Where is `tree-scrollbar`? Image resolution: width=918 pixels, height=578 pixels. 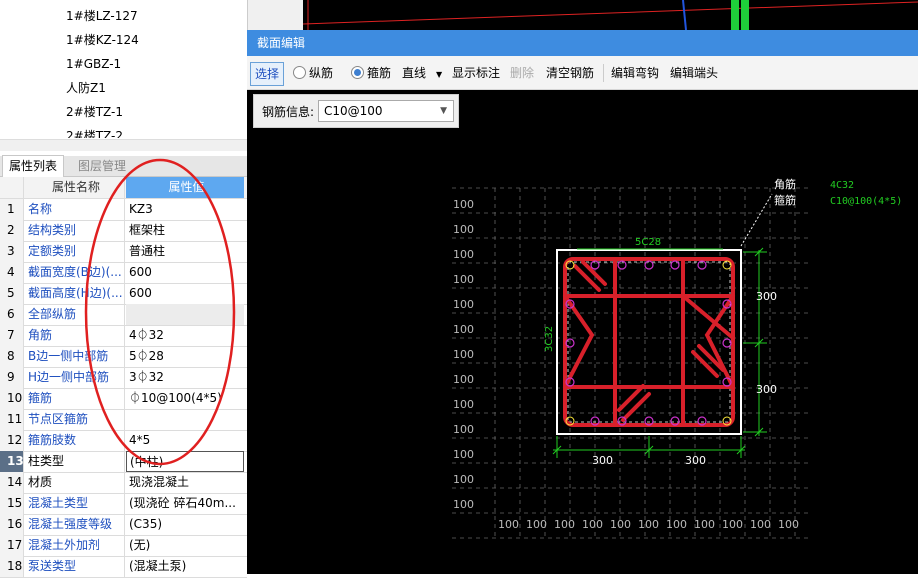 tree-scrollbar is located at coordinates (275, 17).